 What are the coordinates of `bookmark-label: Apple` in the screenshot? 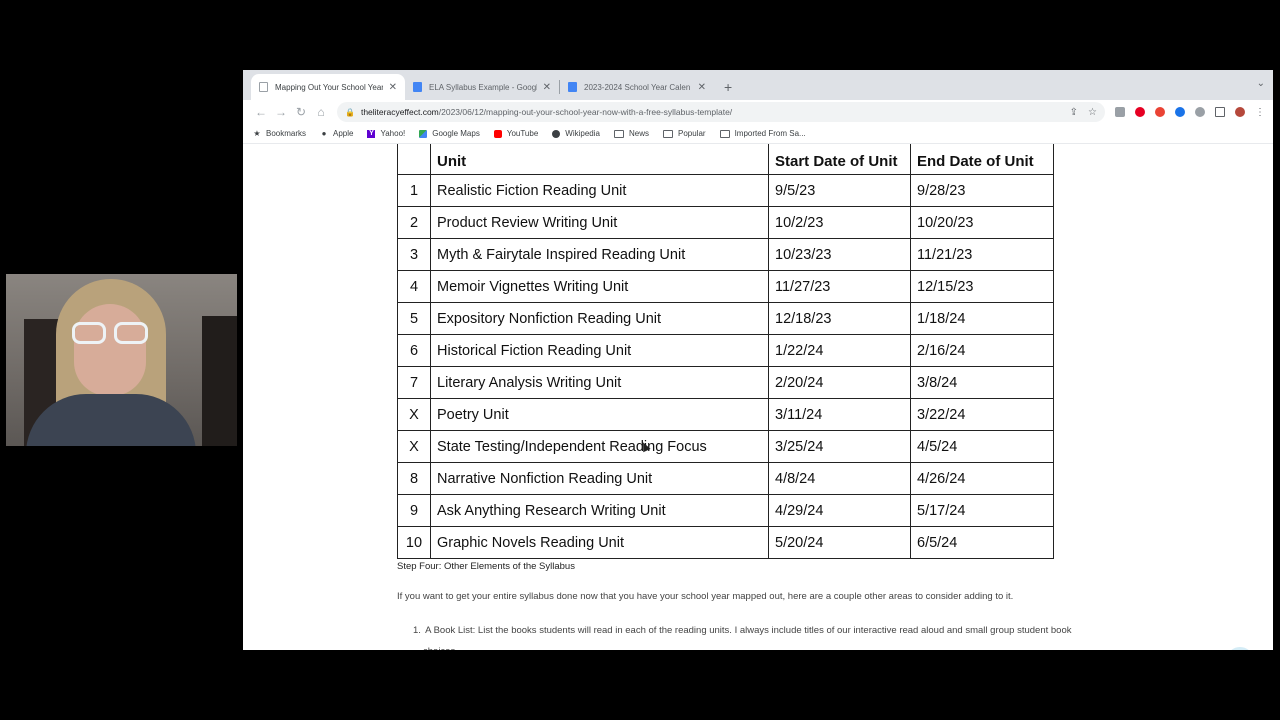 It's located at (343, 133).